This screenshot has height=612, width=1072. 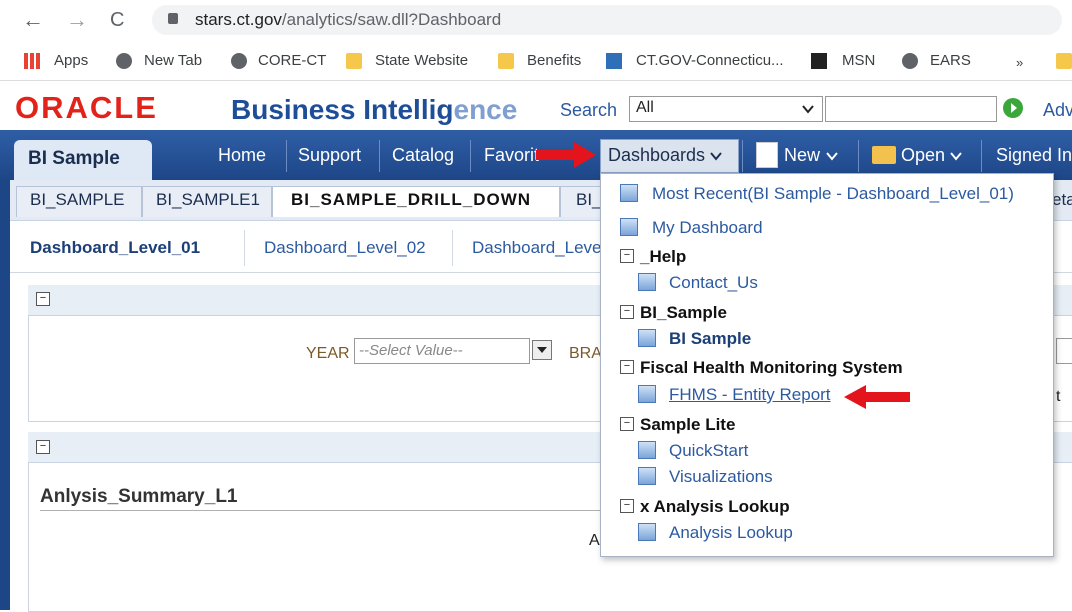 What do you see at coordinates (708, 451) in the screenshot?
I see `menu-item-quickstart: QuickStart` at bounding box center [708, 451].